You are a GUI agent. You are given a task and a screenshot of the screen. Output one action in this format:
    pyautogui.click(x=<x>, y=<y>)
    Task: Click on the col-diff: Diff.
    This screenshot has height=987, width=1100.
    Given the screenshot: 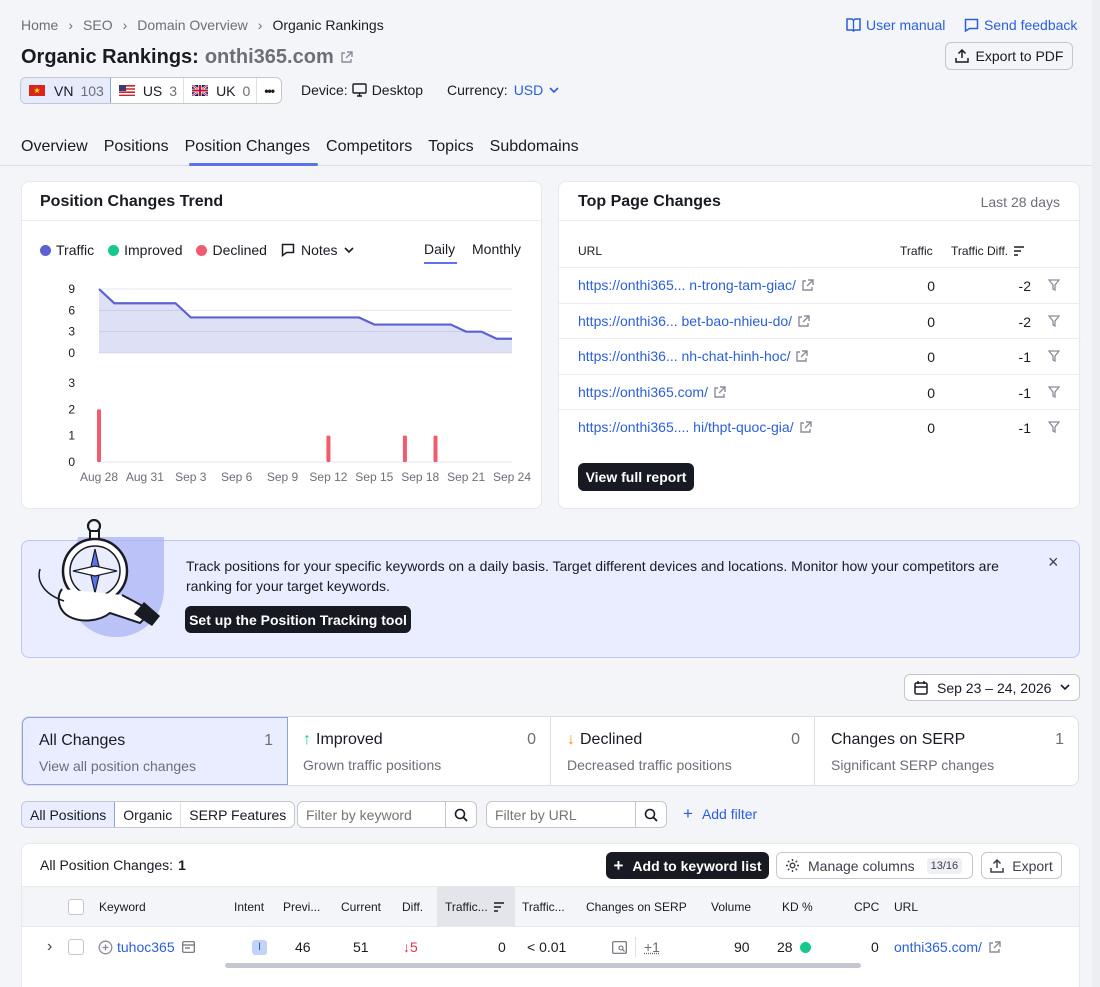 What is the action you would take?
    pyautogui.click(x=412, y=907)
    